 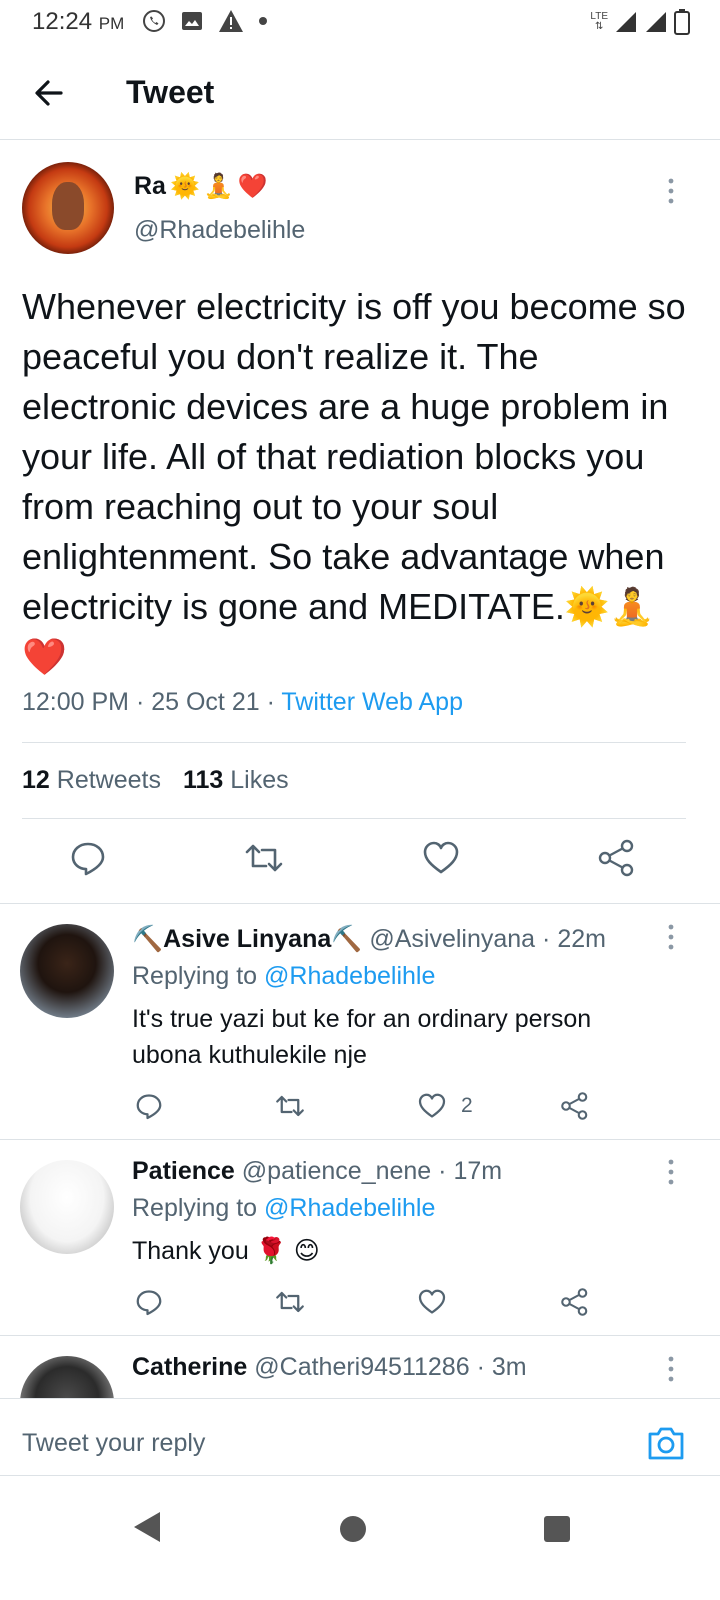 I want to click on author-avatar, so click(x=68, y=208).